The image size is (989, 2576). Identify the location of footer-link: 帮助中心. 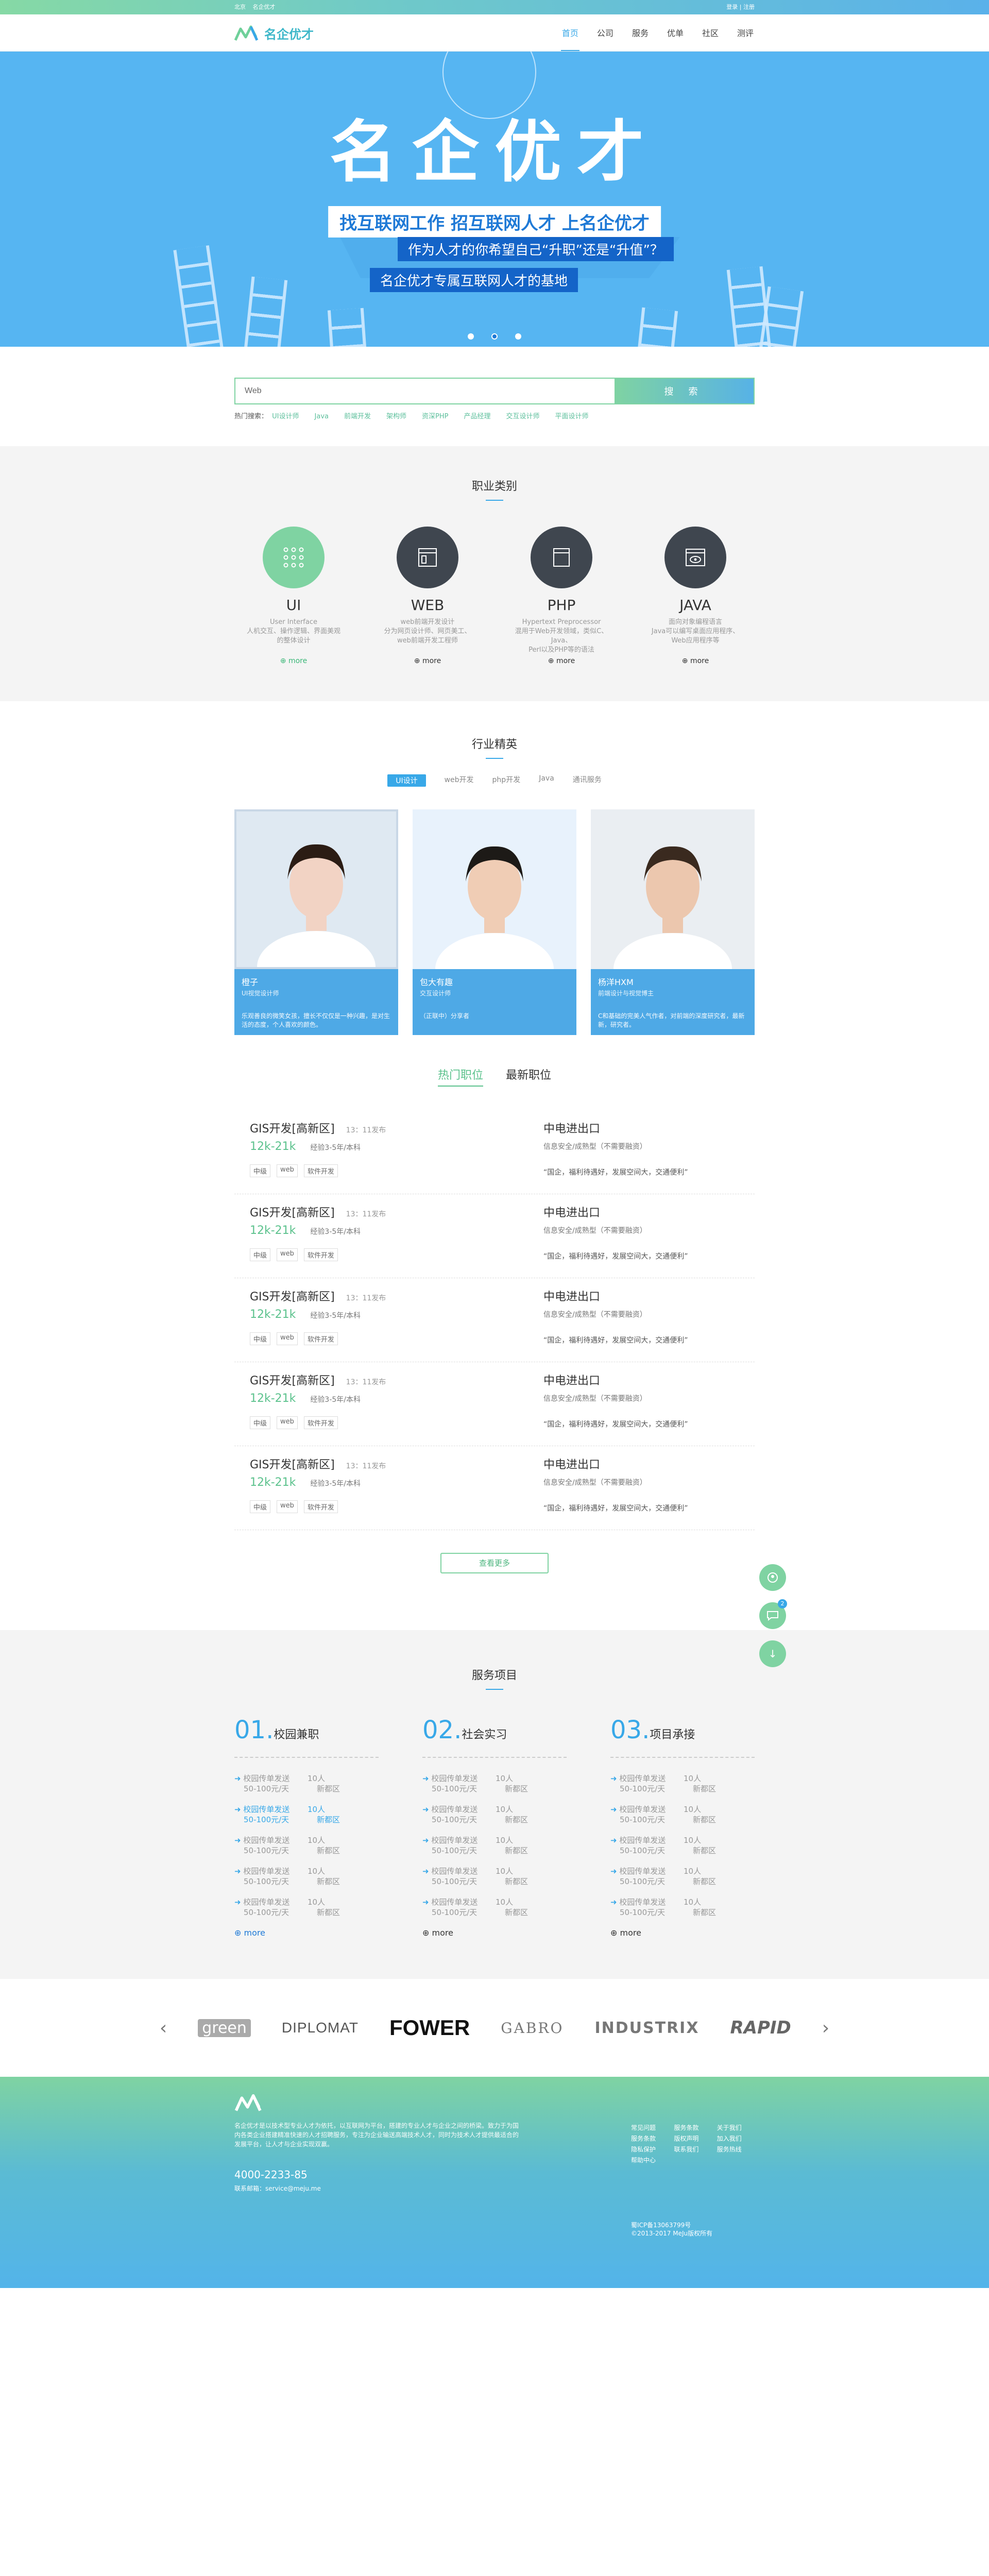
(650, 2160).